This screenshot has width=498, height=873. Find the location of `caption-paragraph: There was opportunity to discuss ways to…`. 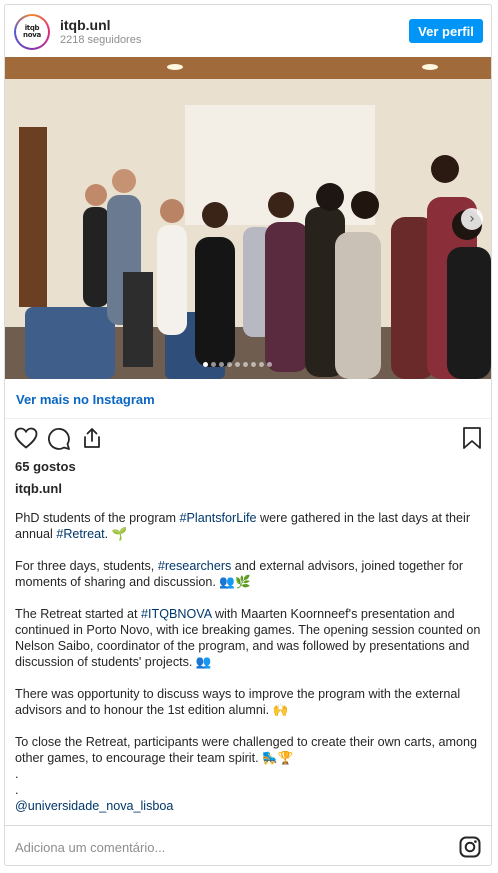

caption-paragraph: There was opportunity to discuss ways to… is located at coordinates (238, 702).